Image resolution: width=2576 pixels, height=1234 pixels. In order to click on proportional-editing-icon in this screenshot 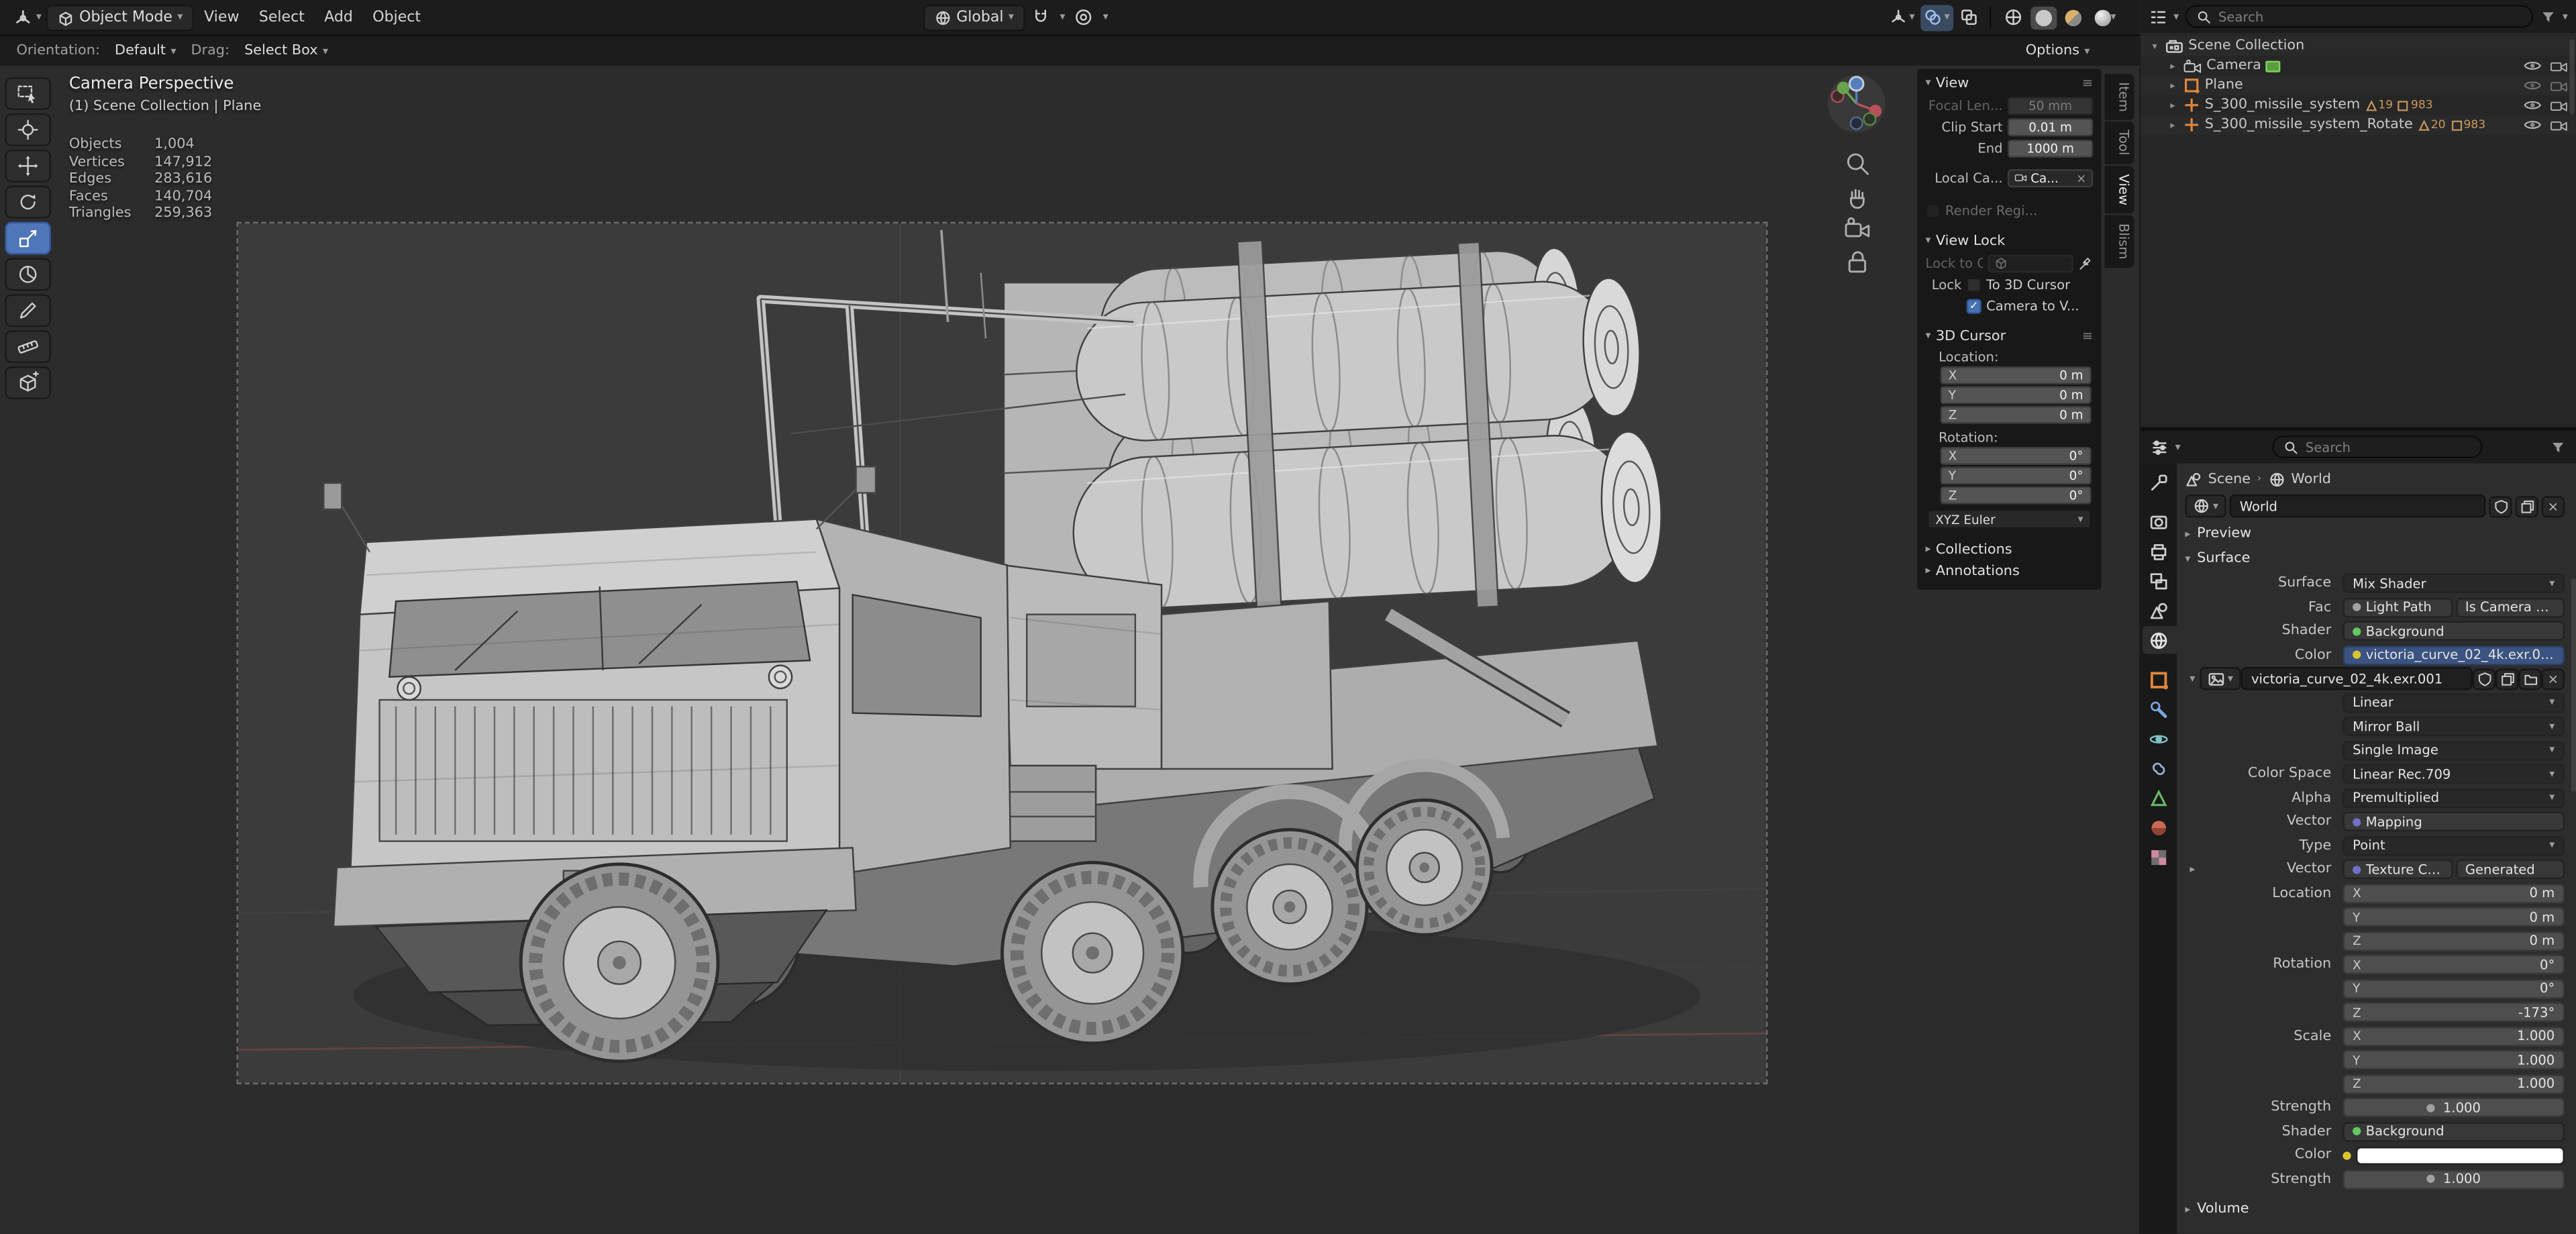, I will do `click(1084, 17)`.